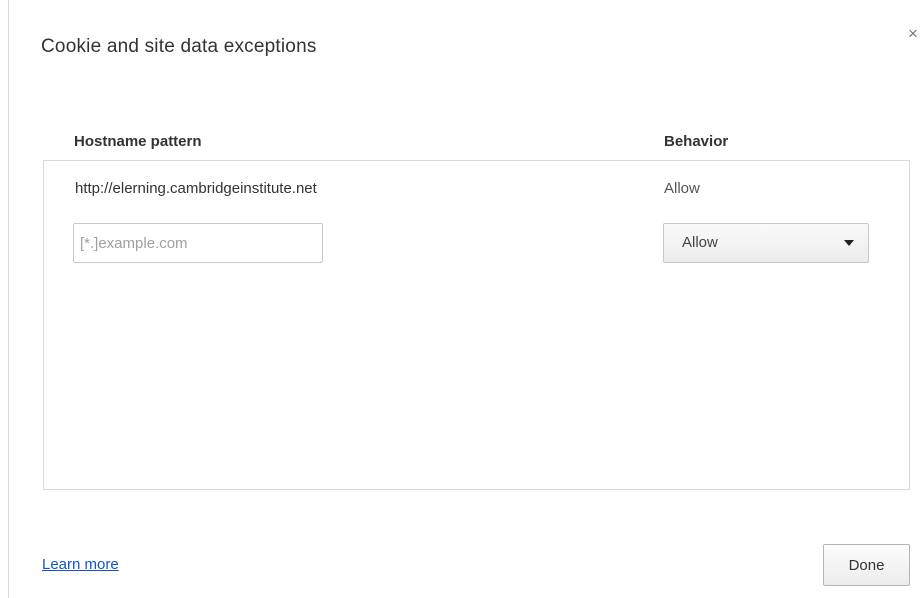  What do you see at coordinates (766, 243) in the screenshot?
I see `behavior-select: Allow` at bounding box center [766, 243].